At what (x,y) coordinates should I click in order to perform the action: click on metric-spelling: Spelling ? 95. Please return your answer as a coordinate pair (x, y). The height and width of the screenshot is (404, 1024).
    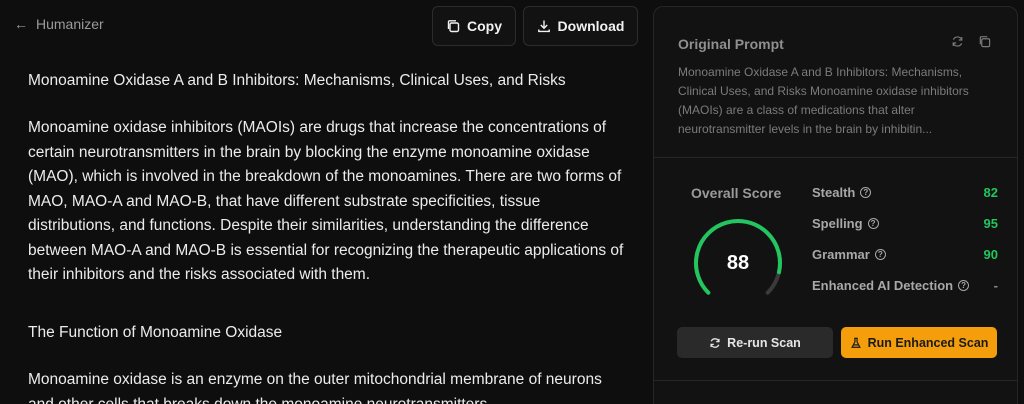
    Looking at the image, I should click on (905, 223).